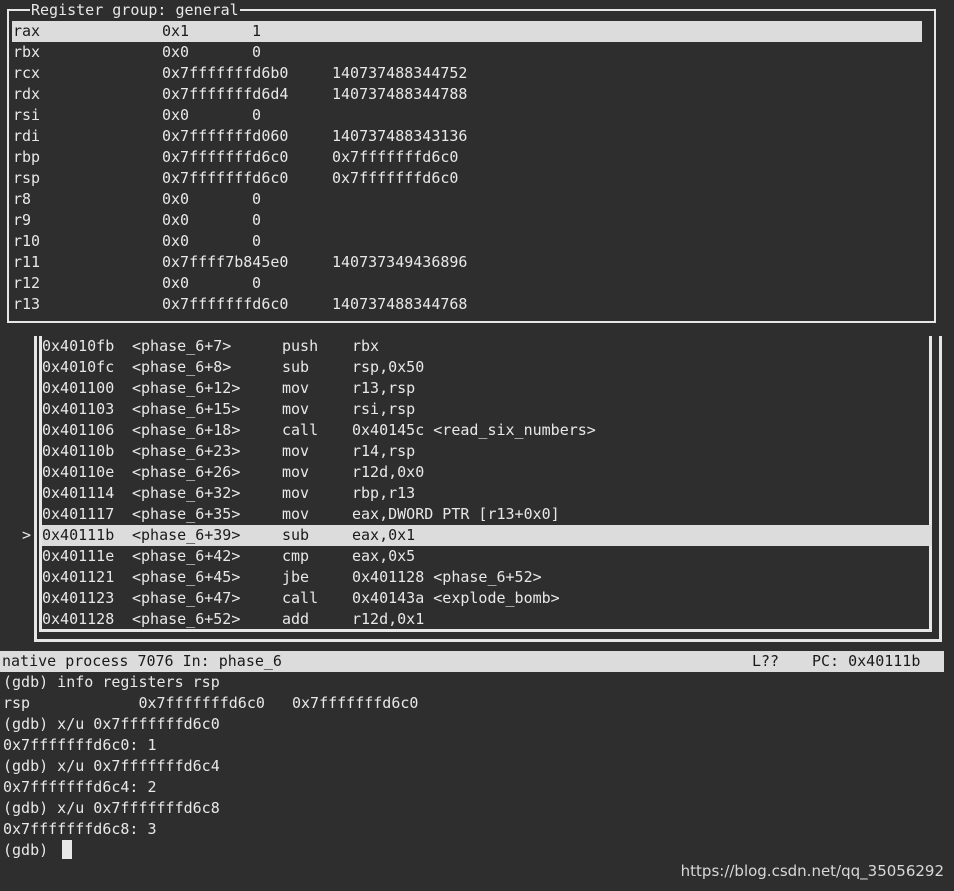  What do you see at coordinates (111, 724) in the screenshot?
I see `console-line: (gdb) x/u 0x7fffffffd6c0` at bounding box center [111, 724].